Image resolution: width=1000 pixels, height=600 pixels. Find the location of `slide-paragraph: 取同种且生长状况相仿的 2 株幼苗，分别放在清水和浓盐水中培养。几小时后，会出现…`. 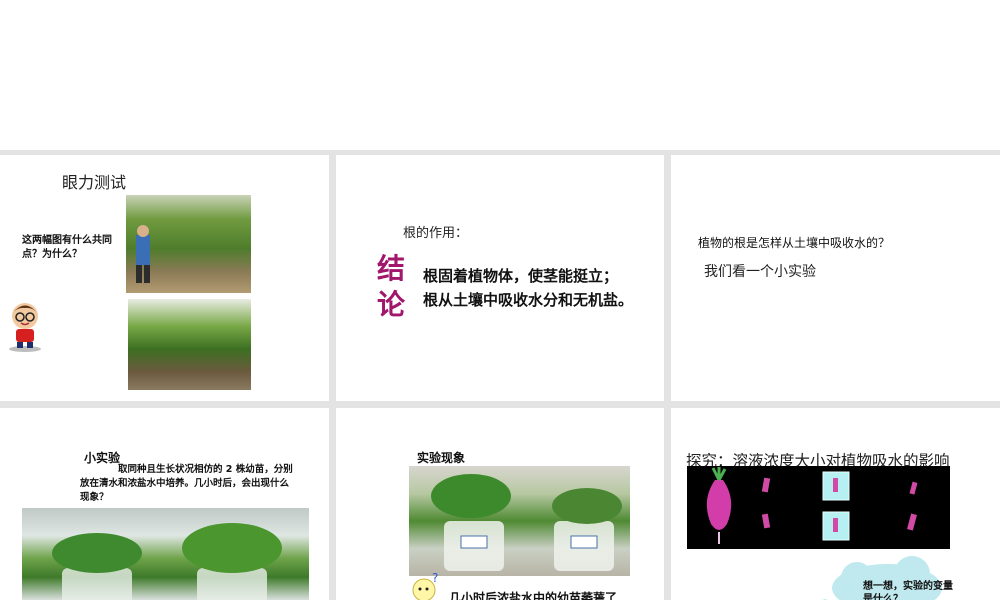

slide-paragraph: 取同种且生长状况相仿的 2 株幼苗，分别放在清水和浓盐水中培养。几小时后，会出现… is located at coordinates (186, 483).